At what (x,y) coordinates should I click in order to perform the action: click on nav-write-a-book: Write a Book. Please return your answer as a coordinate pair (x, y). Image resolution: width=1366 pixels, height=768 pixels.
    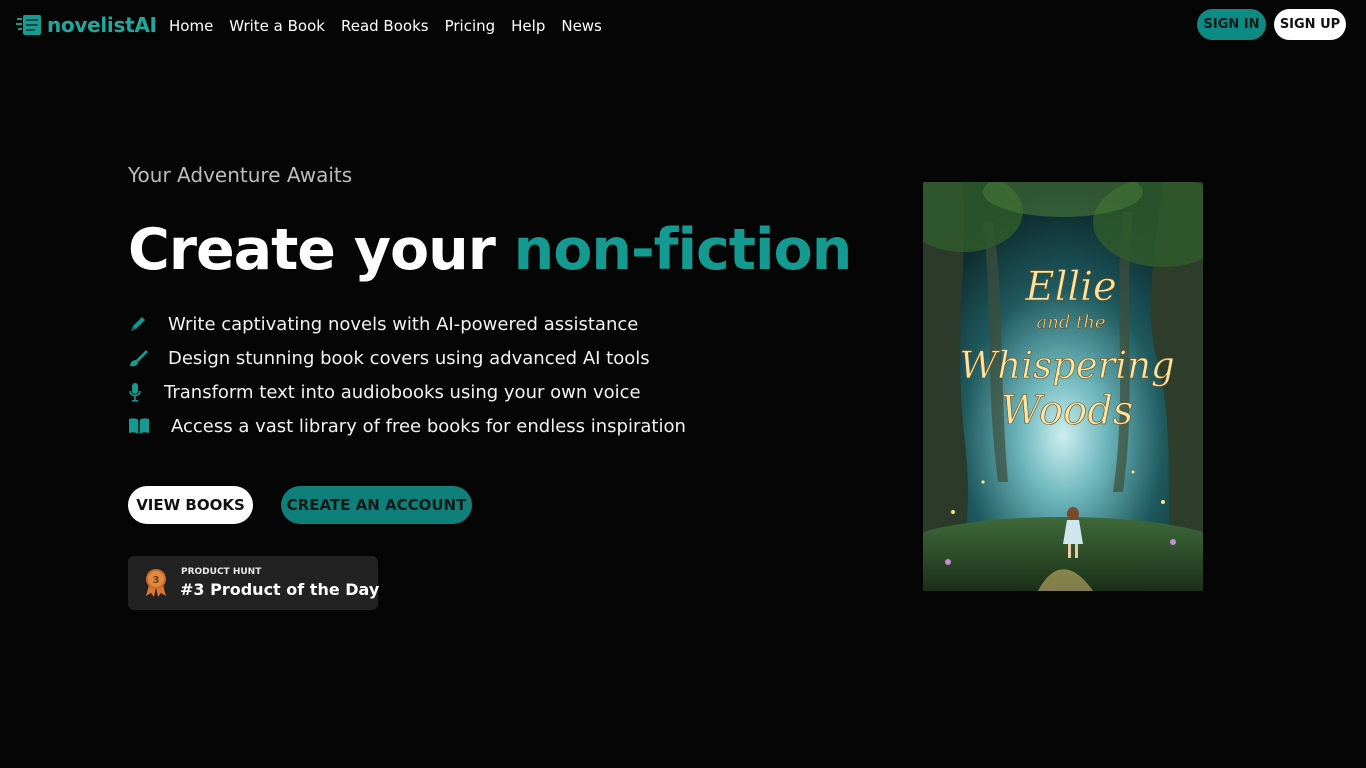
    Looking at the image, I should click on (277, 26).